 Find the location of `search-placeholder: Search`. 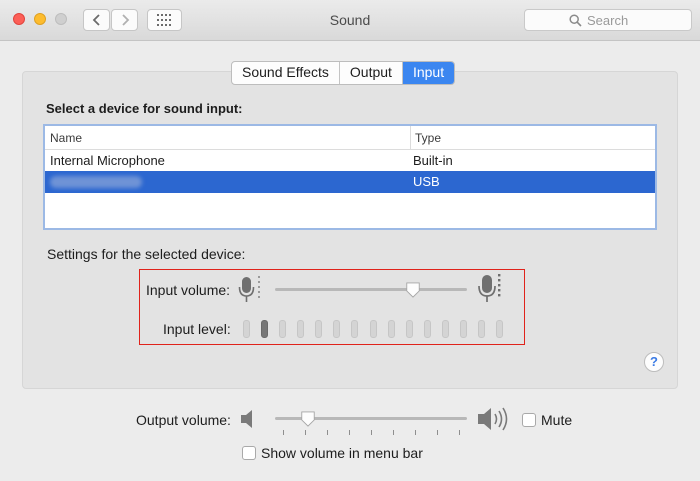

search-placeholder: Search is located at coordinates (608, 20).